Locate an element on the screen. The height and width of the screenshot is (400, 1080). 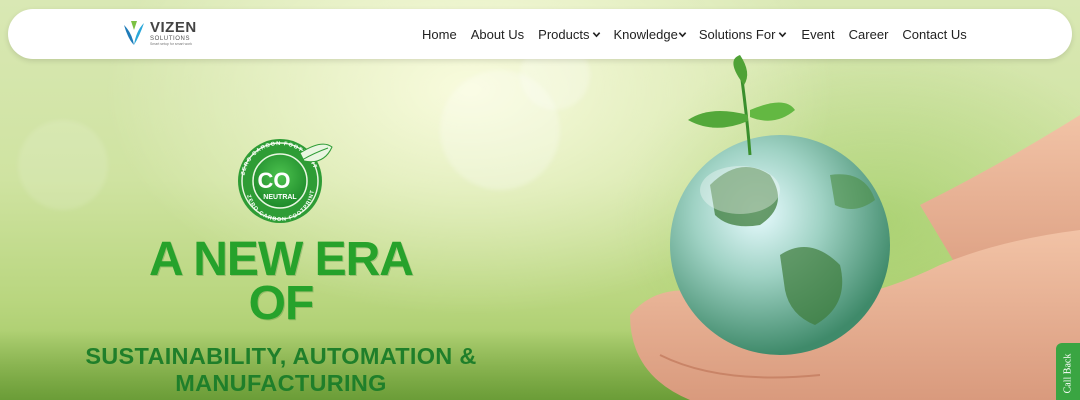
hero-headline: A NEW ERA OF is located at coordinates (281, 281).